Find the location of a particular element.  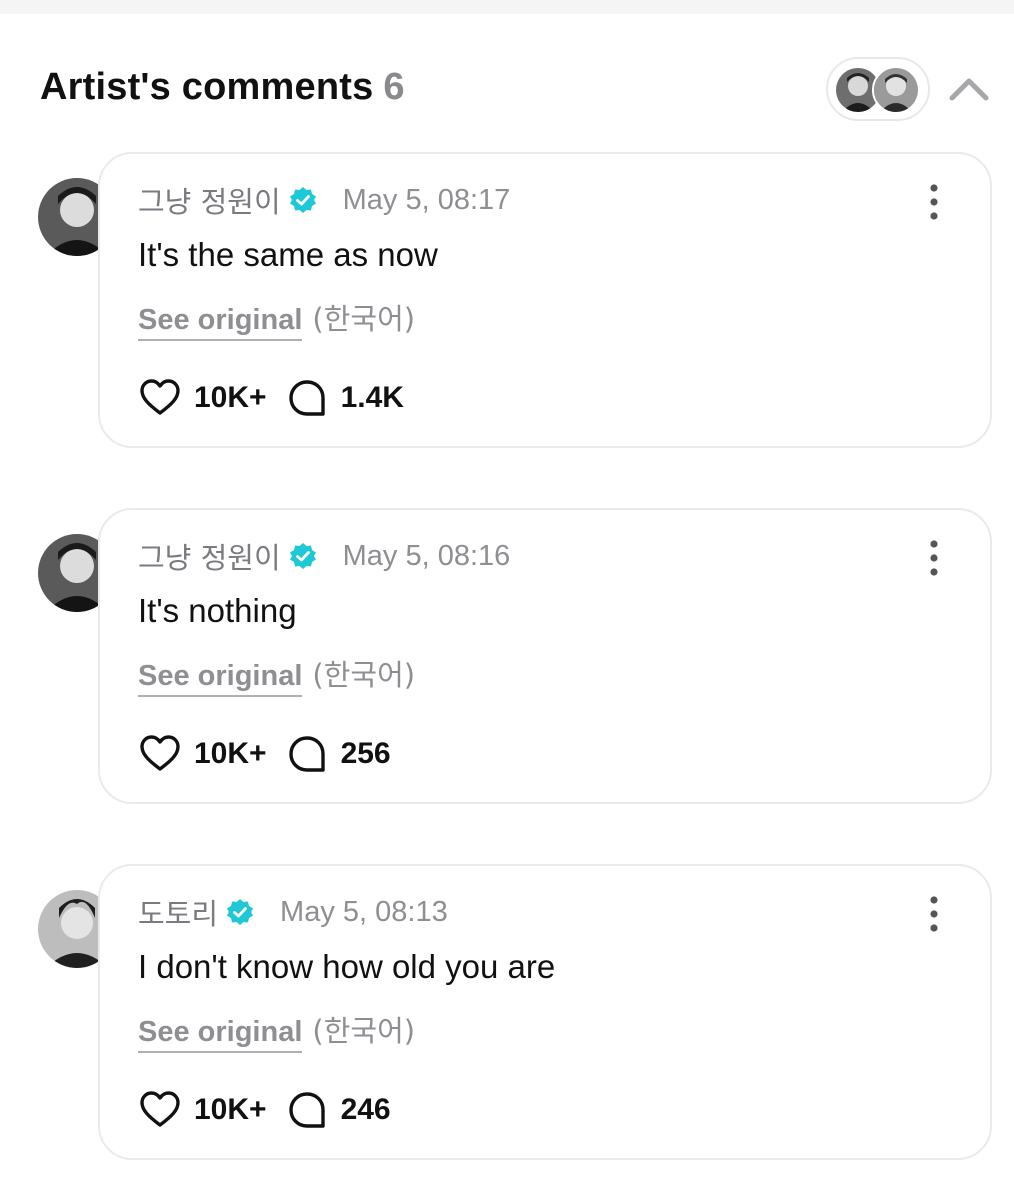

comment-actions: 10K+ 256 is located at coordinates (264, 754).